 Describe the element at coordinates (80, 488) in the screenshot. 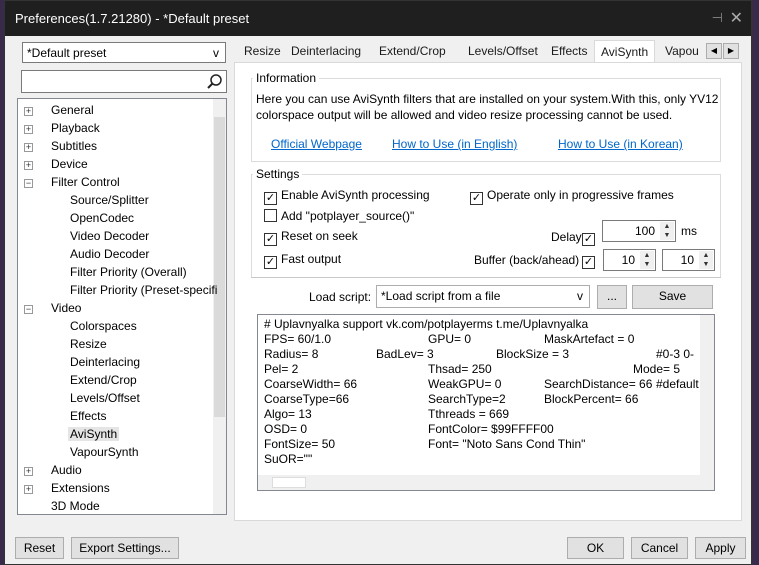

I see `tree-item: Extensions` at that location.